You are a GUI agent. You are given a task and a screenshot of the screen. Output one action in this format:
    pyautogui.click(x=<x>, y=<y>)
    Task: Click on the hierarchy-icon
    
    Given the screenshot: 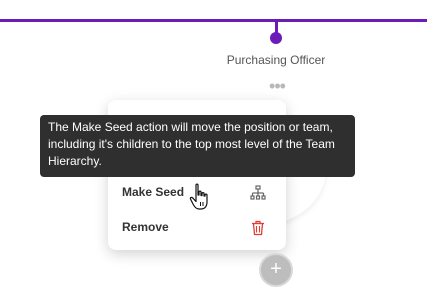 What is the action you would take?
    pyautogui.click(x=258, y=192)
    